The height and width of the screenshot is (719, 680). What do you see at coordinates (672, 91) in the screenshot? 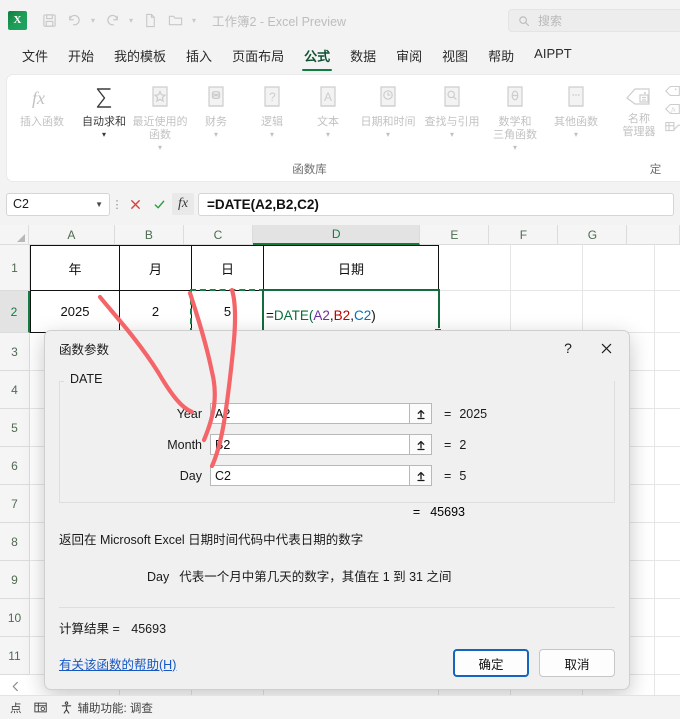
I see `define-name-button: 定` at bounding box center [672, 91].